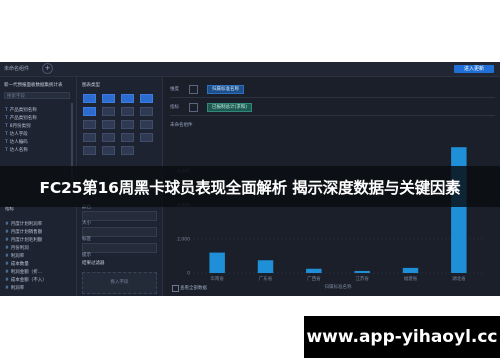 The width and height of the screenshot is (500, 362). I want to click on chart-type-pie-icon, so click(108, 124).